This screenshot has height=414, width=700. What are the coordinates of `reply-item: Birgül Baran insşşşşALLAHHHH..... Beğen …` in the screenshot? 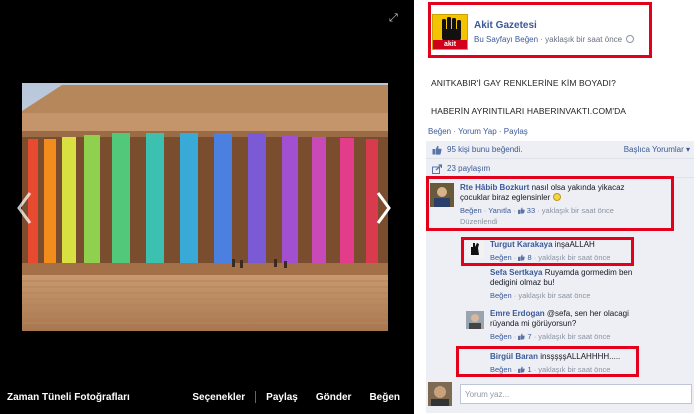 It's located at (560, 363).